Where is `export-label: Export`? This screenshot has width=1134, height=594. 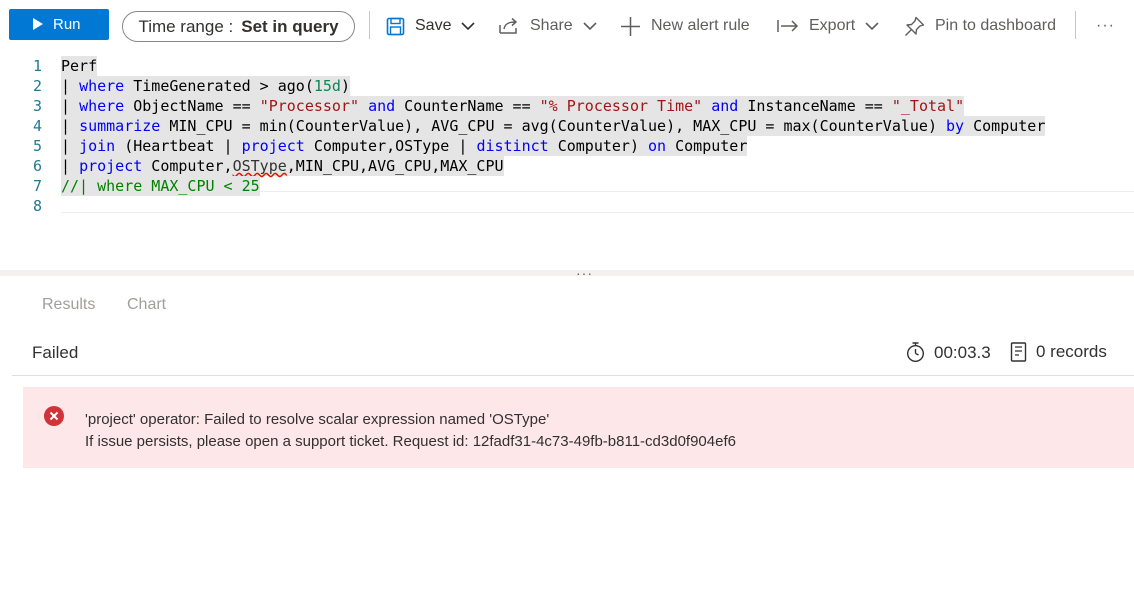
export-label: Export is located at coordinates (832, 25).